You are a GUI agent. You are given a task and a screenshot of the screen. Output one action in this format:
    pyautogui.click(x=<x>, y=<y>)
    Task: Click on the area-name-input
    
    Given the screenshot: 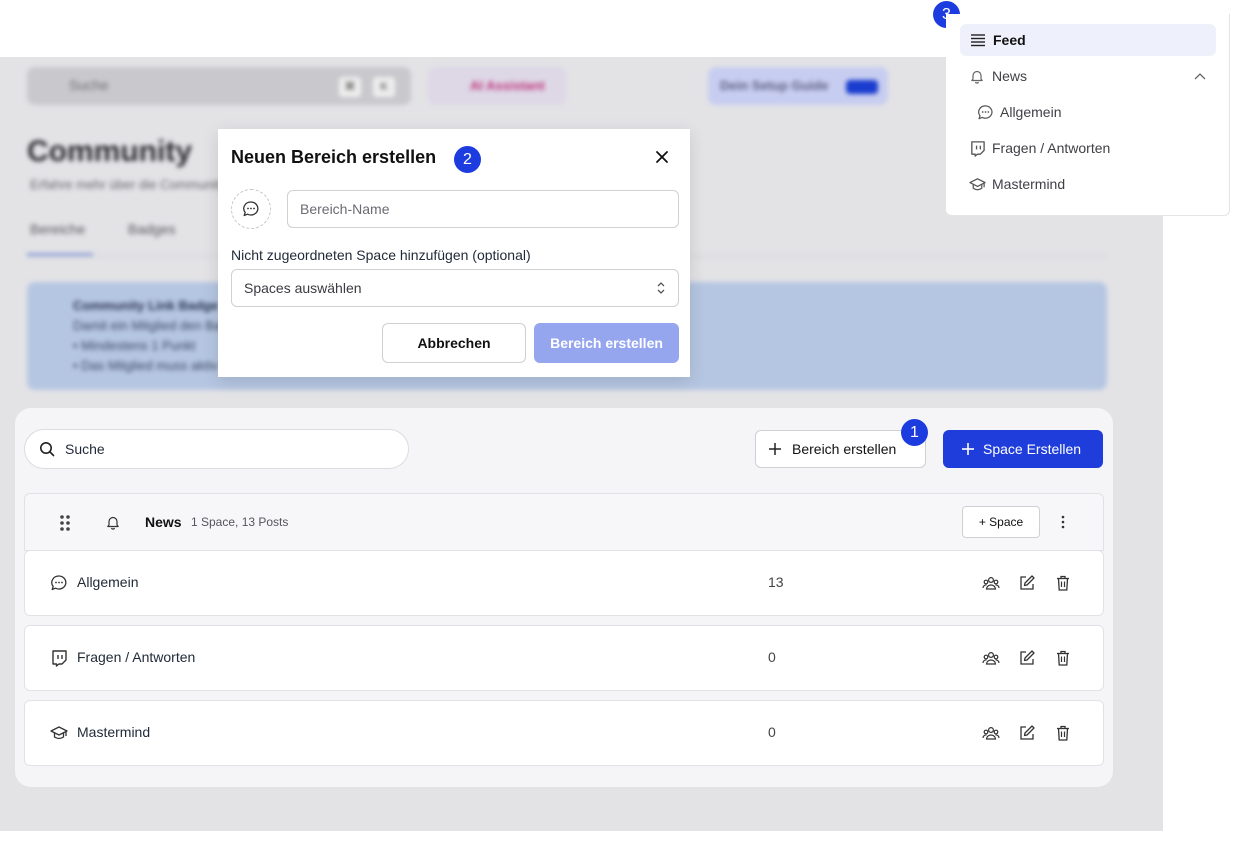 What is the action you would take?
    pyautogui.click(x=483, y=209)
    